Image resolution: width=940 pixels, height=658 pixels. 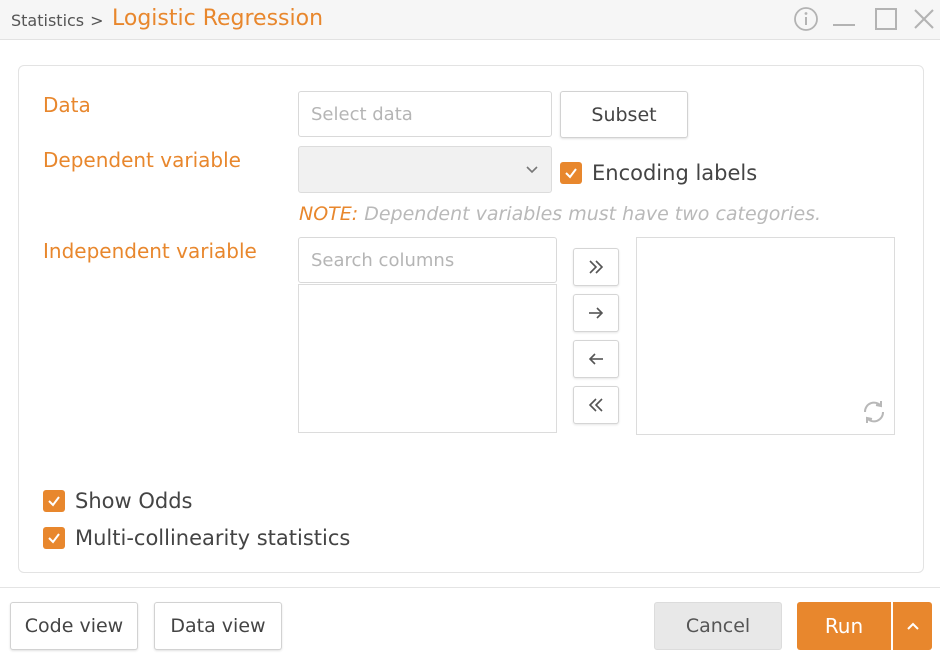 What do you see at coordinates (874, 412) in the screenshot?
I see `refresh-icon` at bounding box center [874, 412].